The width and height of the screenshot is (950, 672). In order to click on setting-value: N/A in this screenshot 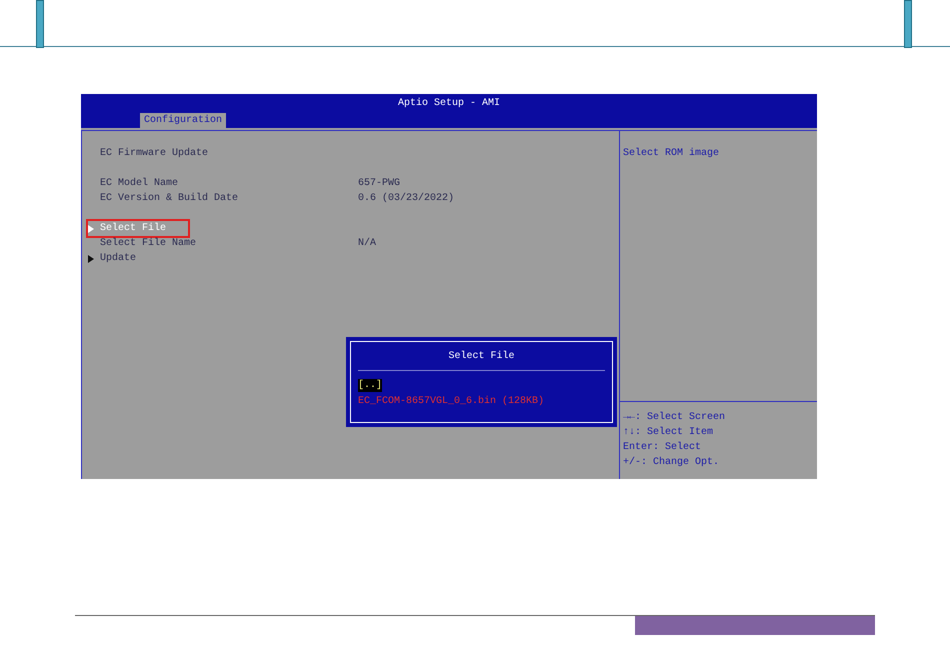, I will do `click(367, 243)`.